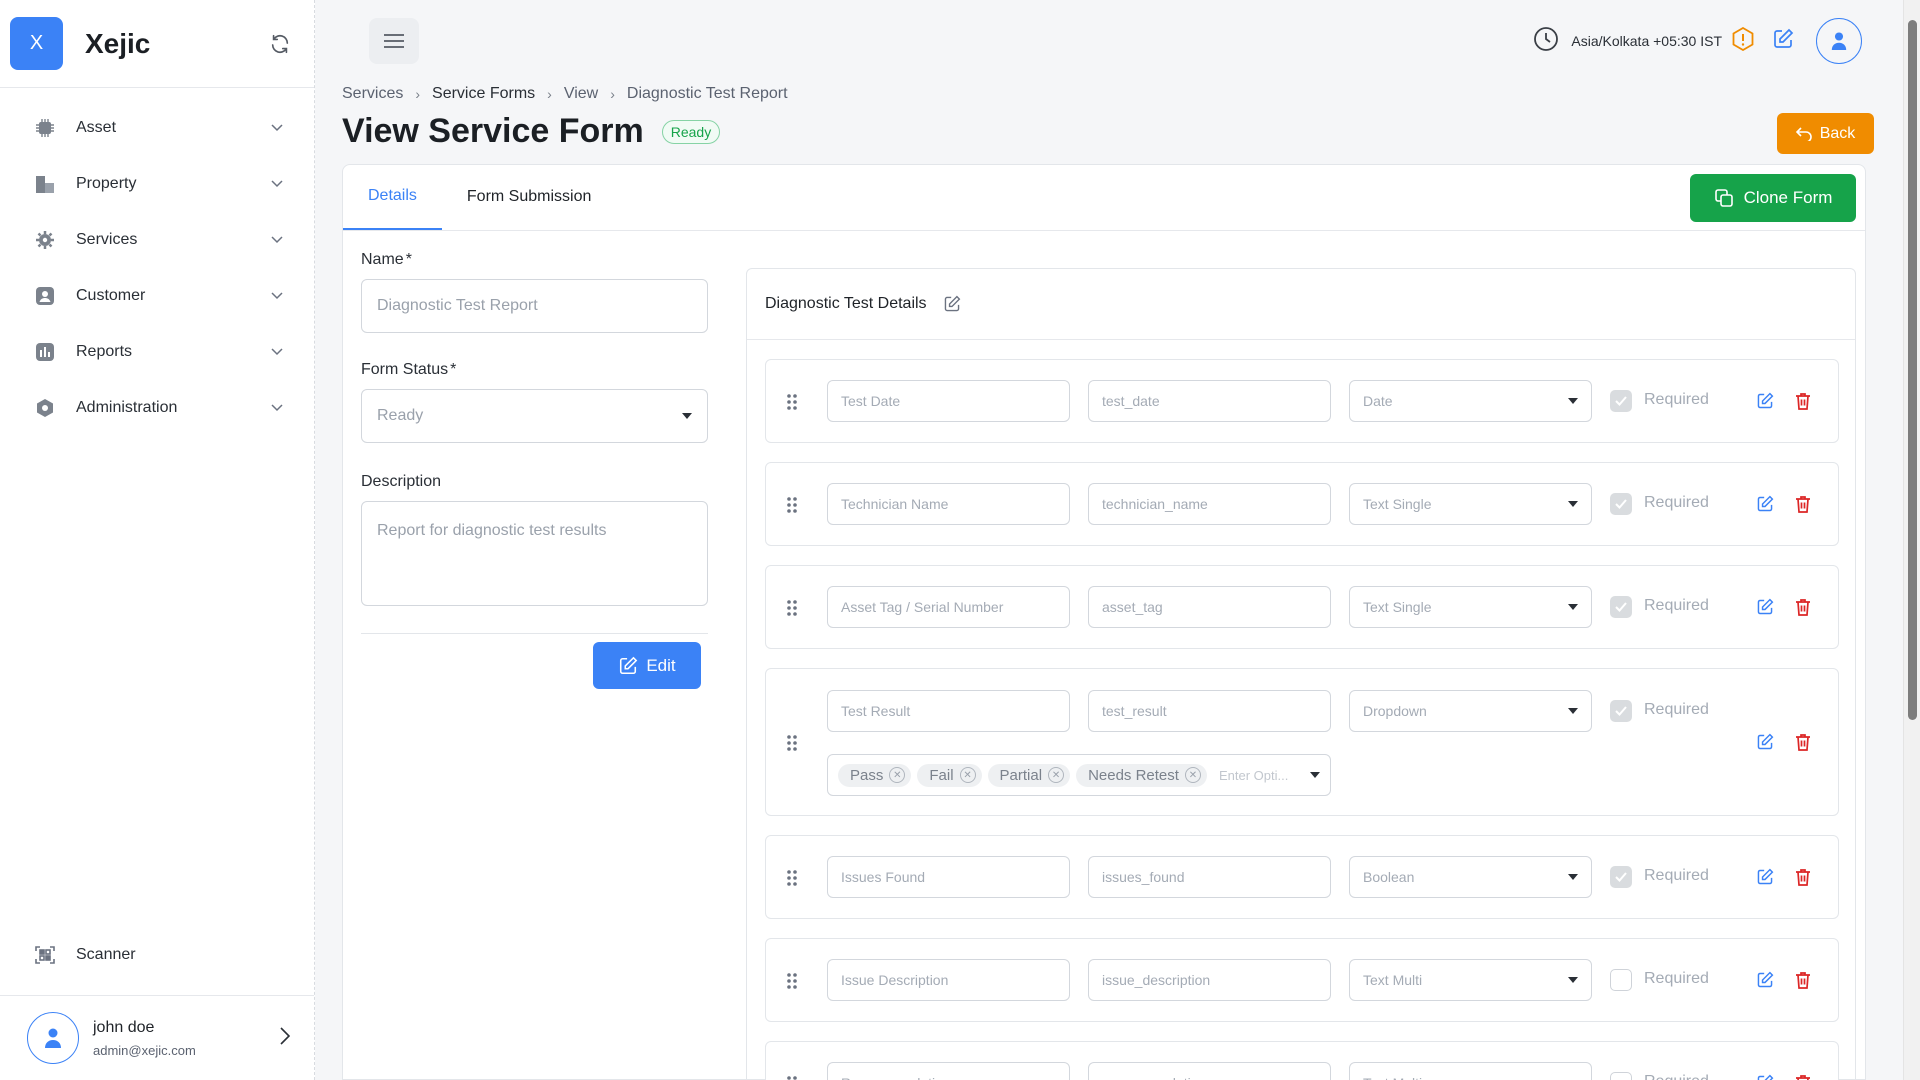  I want to click on page-scrollbar, so click(1911, 540).